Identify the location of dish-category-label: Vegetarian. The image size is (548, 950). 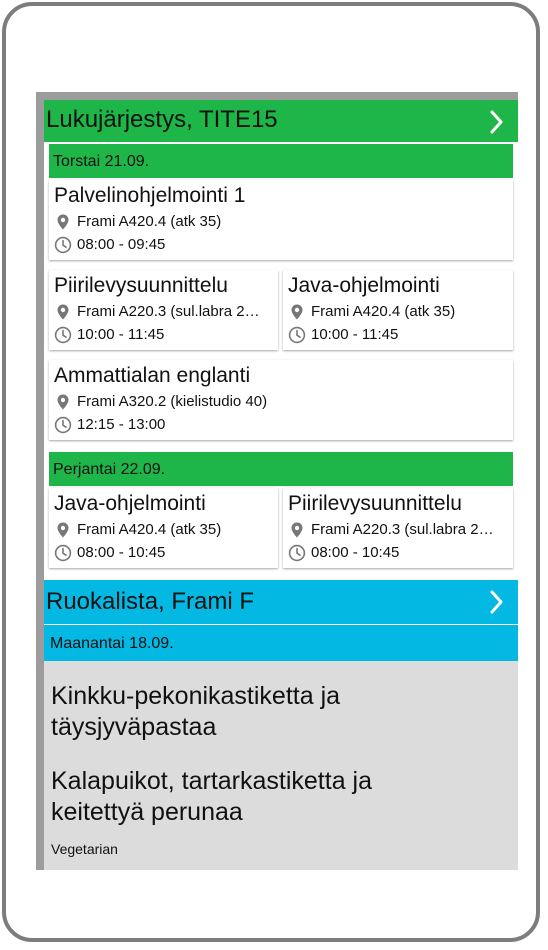
(84, 849).